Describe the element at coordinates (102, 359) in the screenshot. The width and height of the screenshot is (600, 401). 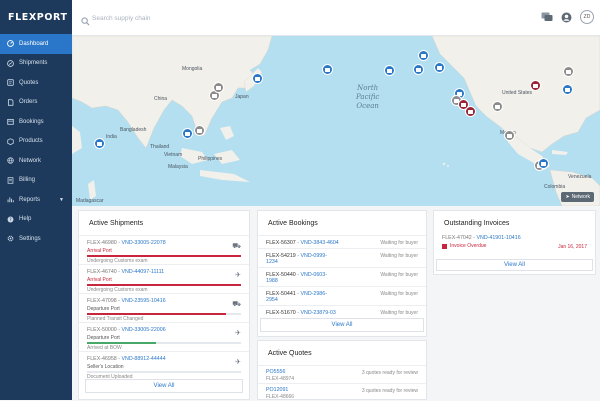
I see `shipment-id: FLEX-46958` at that location.